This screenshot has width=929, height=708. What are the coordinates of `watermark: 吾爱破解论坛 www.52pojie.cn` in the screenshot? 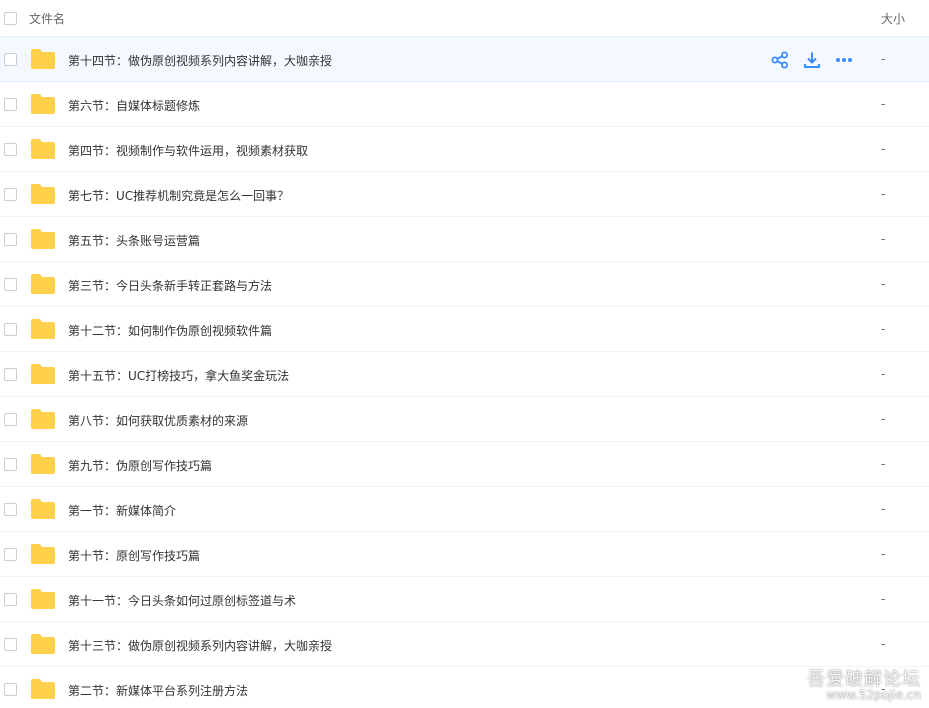 It's located at (864, 685).